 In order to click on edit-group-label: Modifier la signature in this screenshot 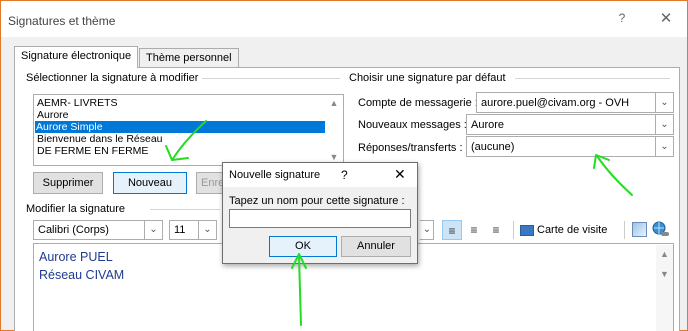, I will do `click(78, 209)`.